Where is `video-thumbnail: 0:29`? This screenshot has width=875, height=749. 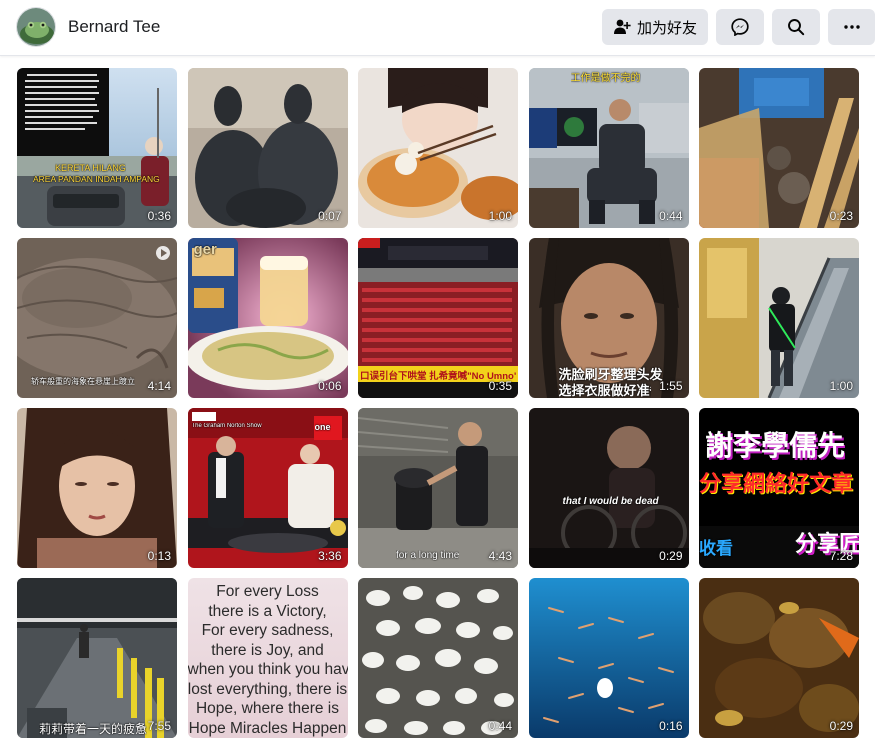
video-thumbnail: 0:29 is located at coordinates (779, 658).